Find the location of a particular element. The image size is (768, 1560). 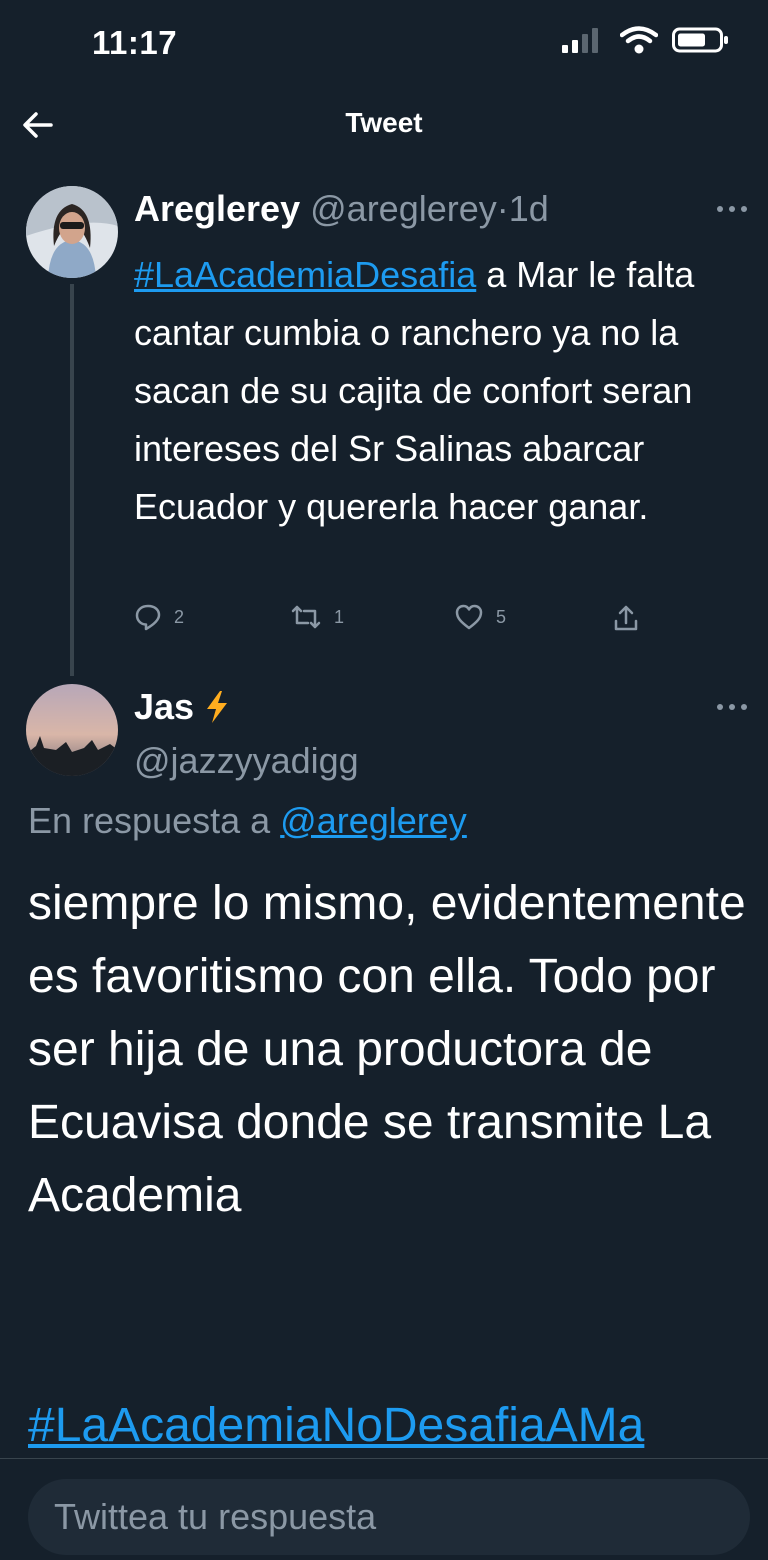

hashtag-link: #LaAcademiaNoDesafiaAMa is located at coordinates (336, 1425).